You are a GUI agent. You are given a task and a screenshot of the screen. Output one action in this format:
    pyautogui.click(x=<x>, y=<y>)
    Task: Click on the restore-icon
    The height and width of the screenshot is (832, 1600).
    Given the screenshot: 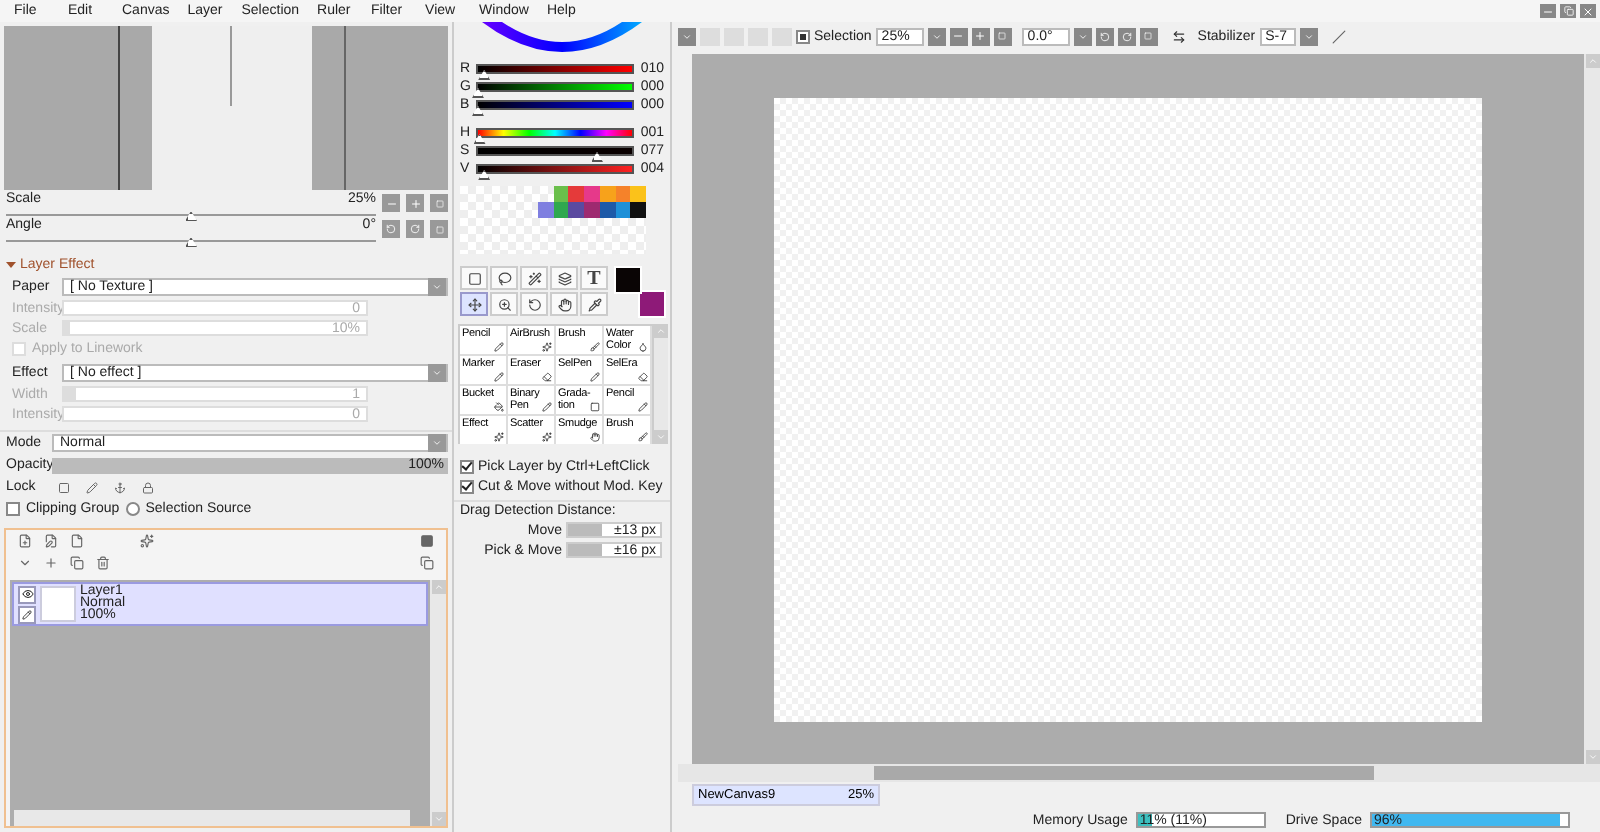 What is the action you would take?
    pyautogui.click(x=1568, y=11)
    